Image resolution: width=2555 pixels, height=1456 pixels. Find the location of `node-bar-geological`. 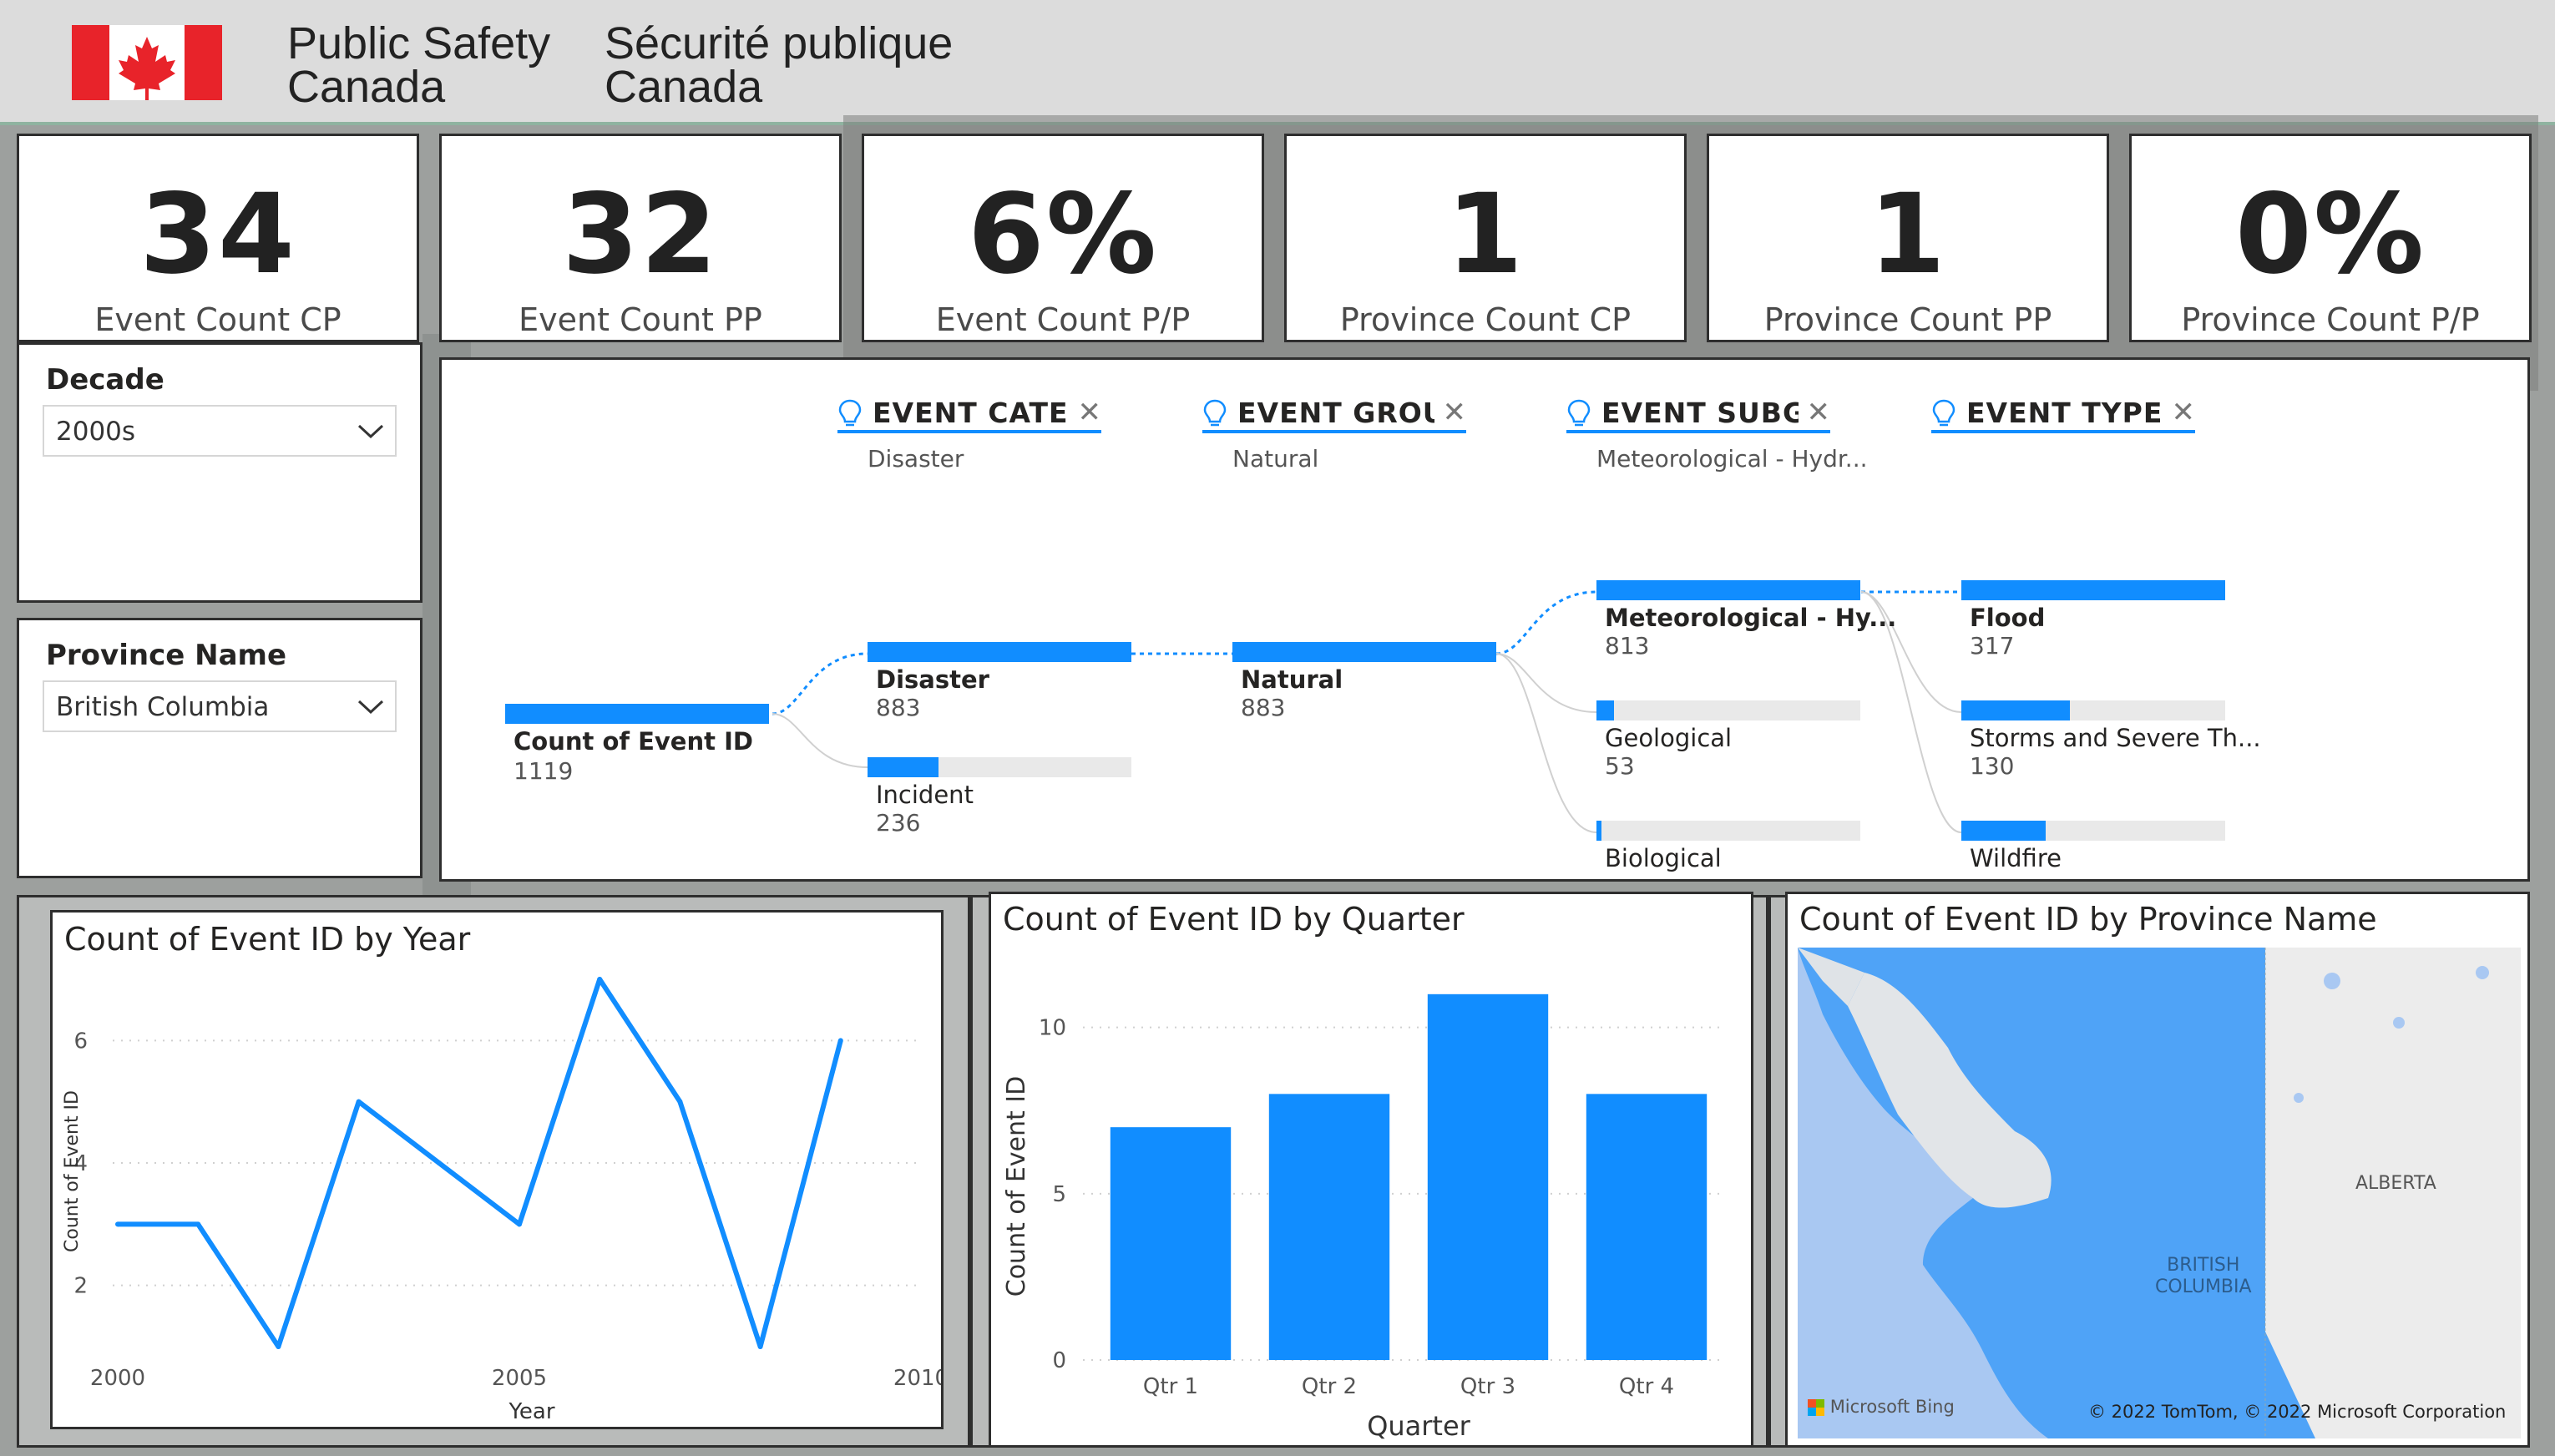

node-bar-geological is located at coordinates (1728, 710).